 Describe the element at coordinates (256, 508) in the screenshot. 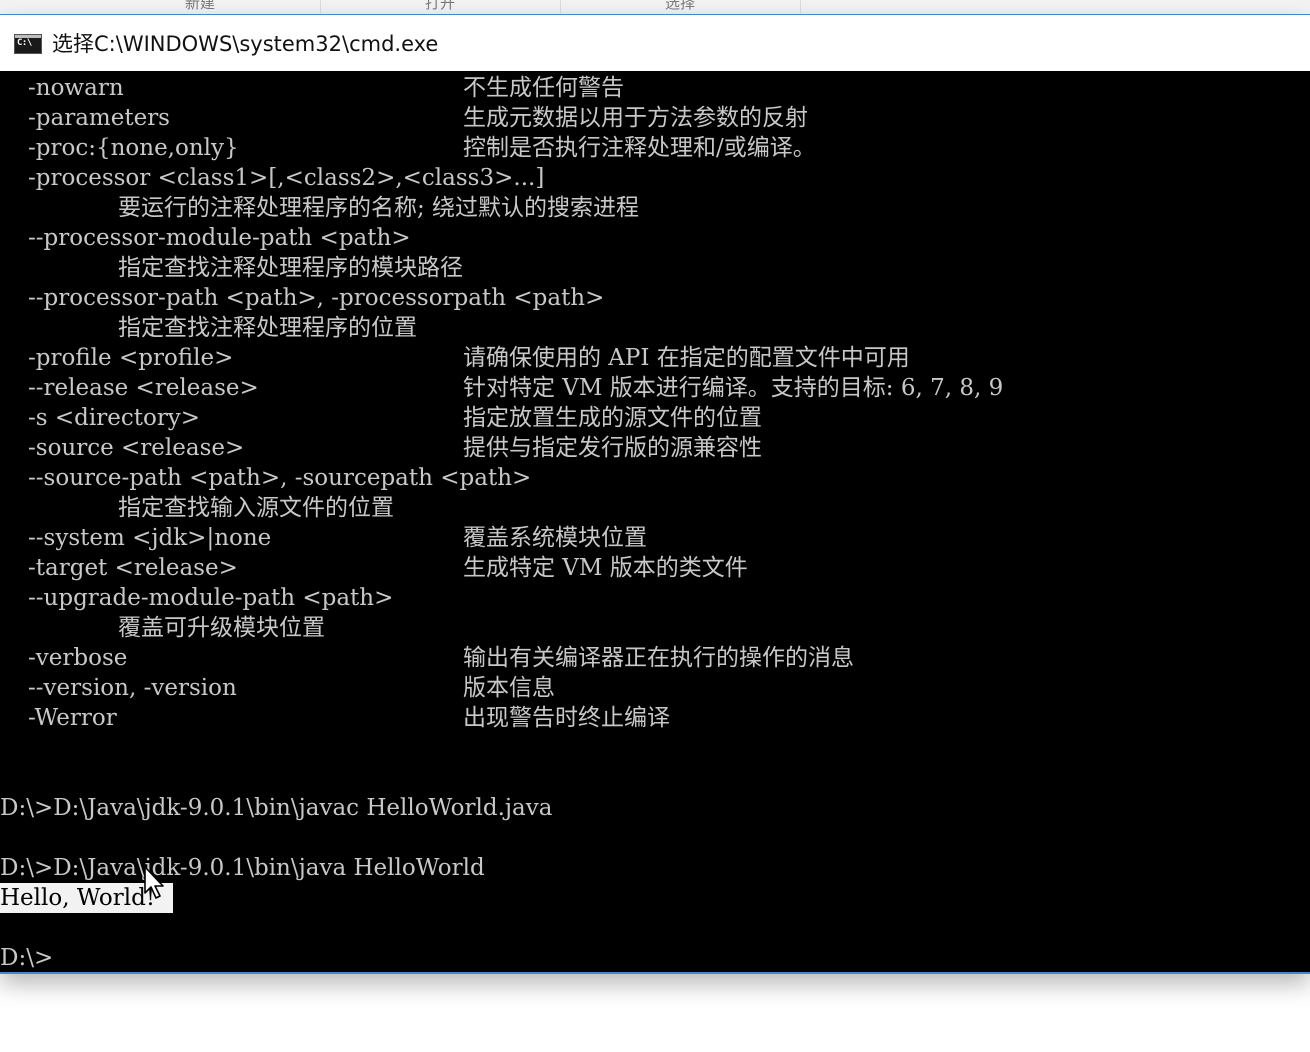

I see `option-sub-description: 指定查找输入源文件的位置` at that location.